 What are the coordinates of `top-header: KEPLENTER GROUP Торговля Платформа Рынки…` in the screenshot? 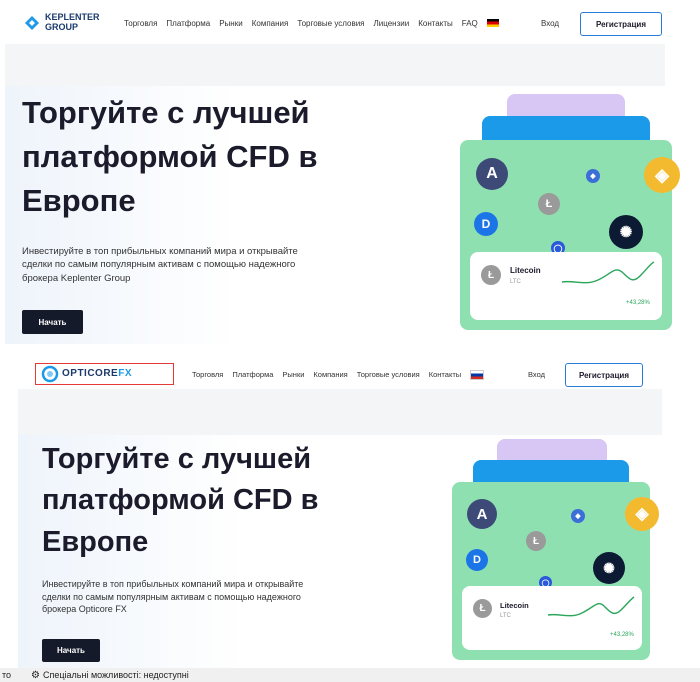 It's located at (350, 22).